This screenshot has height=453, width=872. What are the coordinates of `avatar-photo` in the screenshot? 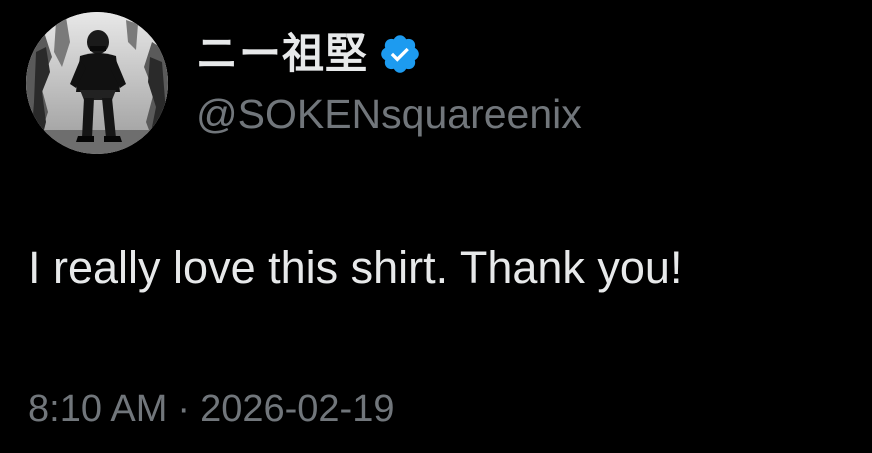 It's located at (97, 83).